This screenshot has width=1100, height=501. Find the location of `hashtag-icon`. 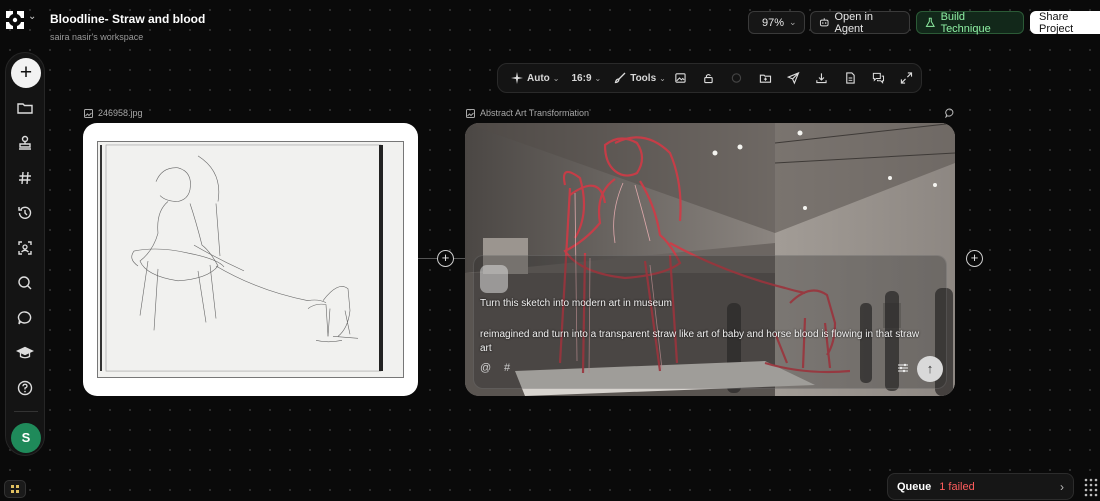

hashtag-icon is located at coordinates (25, 178).